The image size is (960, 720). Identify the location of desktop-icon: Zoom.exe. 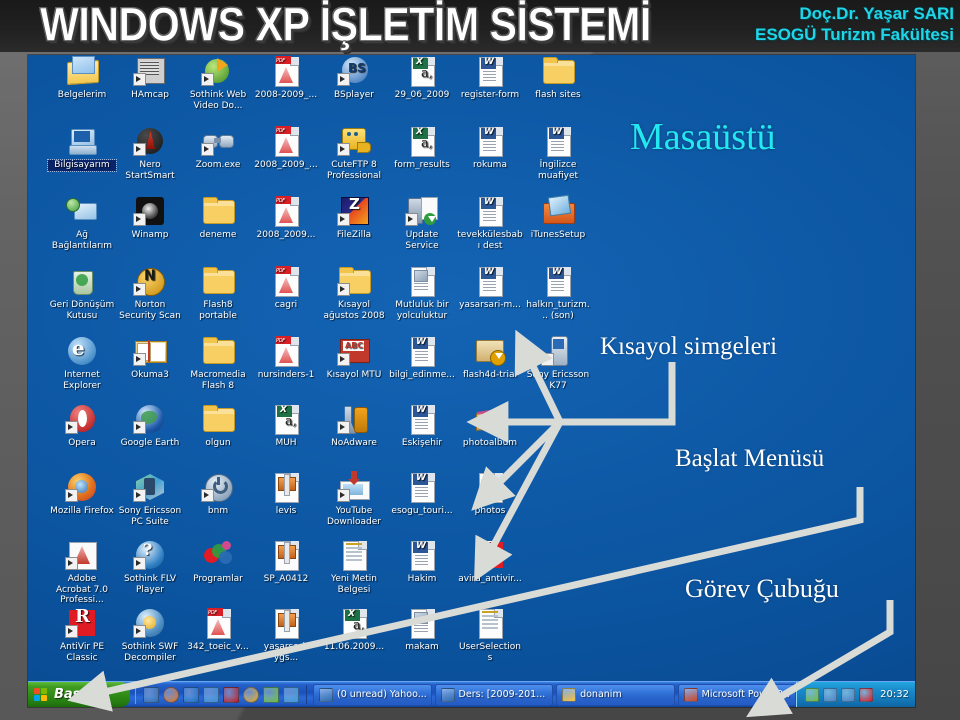
(218, 148).